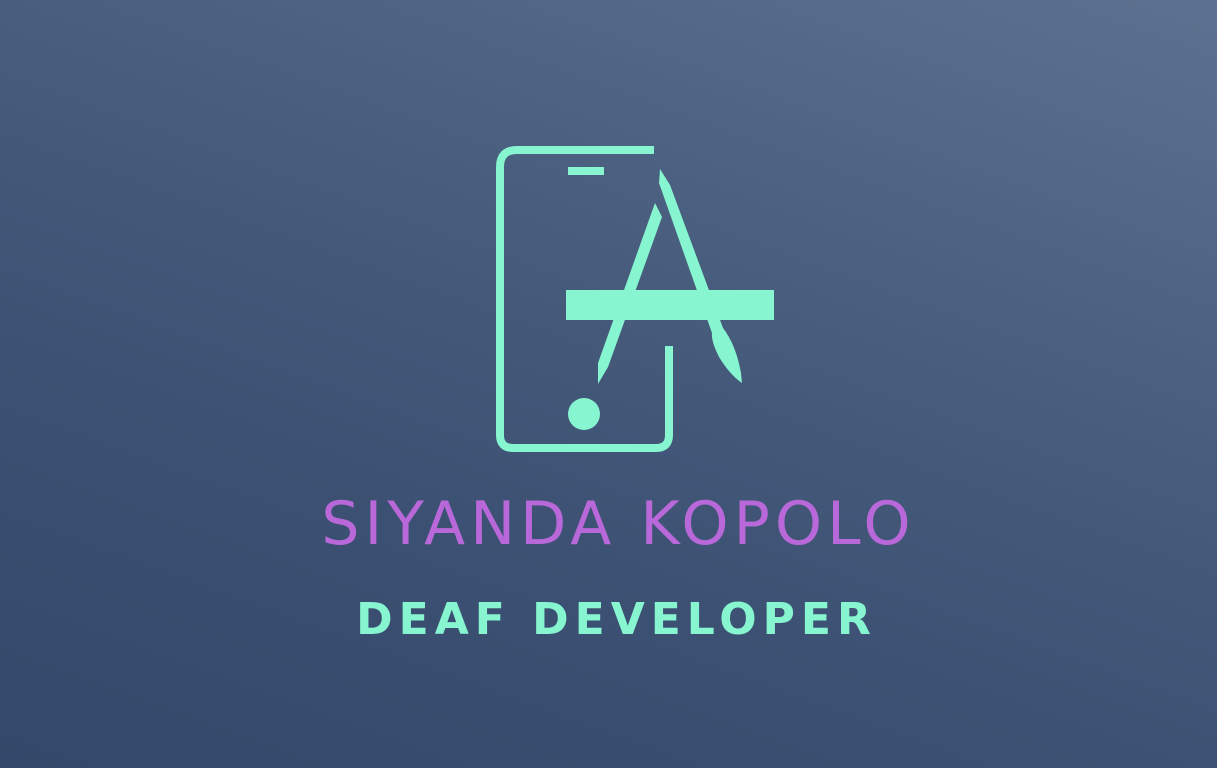 The image size is (1217, 768). I want to click on owner-name: SIYANDA KOPOLO, so click(618, 524).